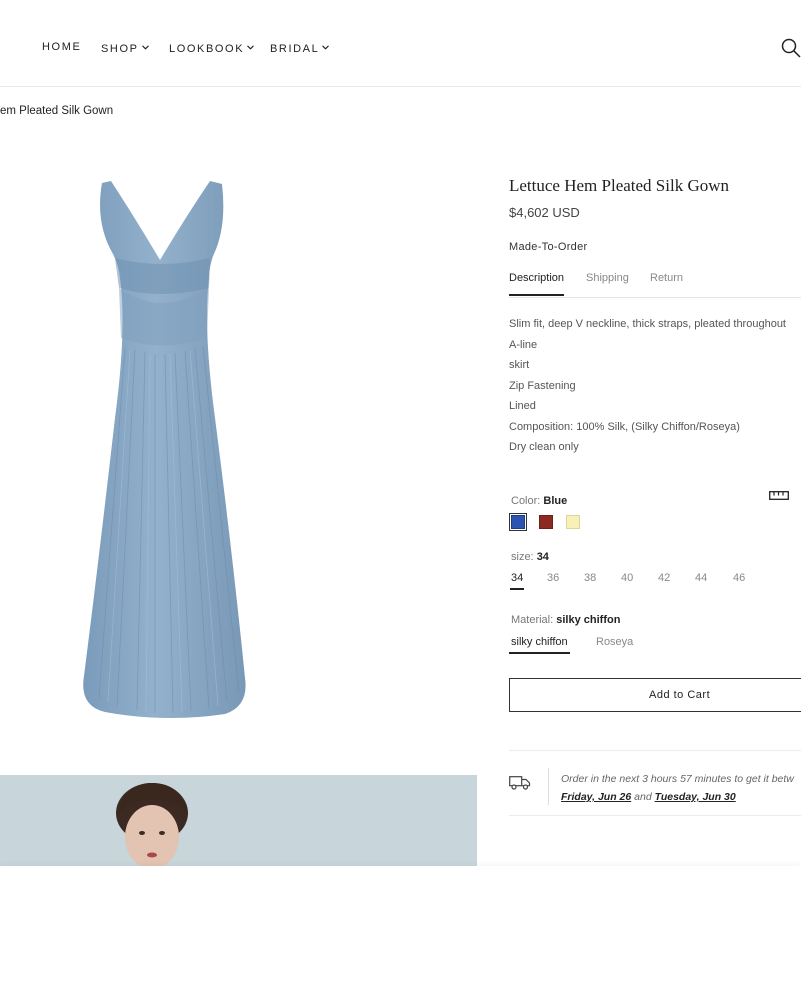 The image size is (801, 1000). What do you see at coordinates (537, 284) in the screenshot?
I see `tab-description: Description` at bounding box center [537, 284].